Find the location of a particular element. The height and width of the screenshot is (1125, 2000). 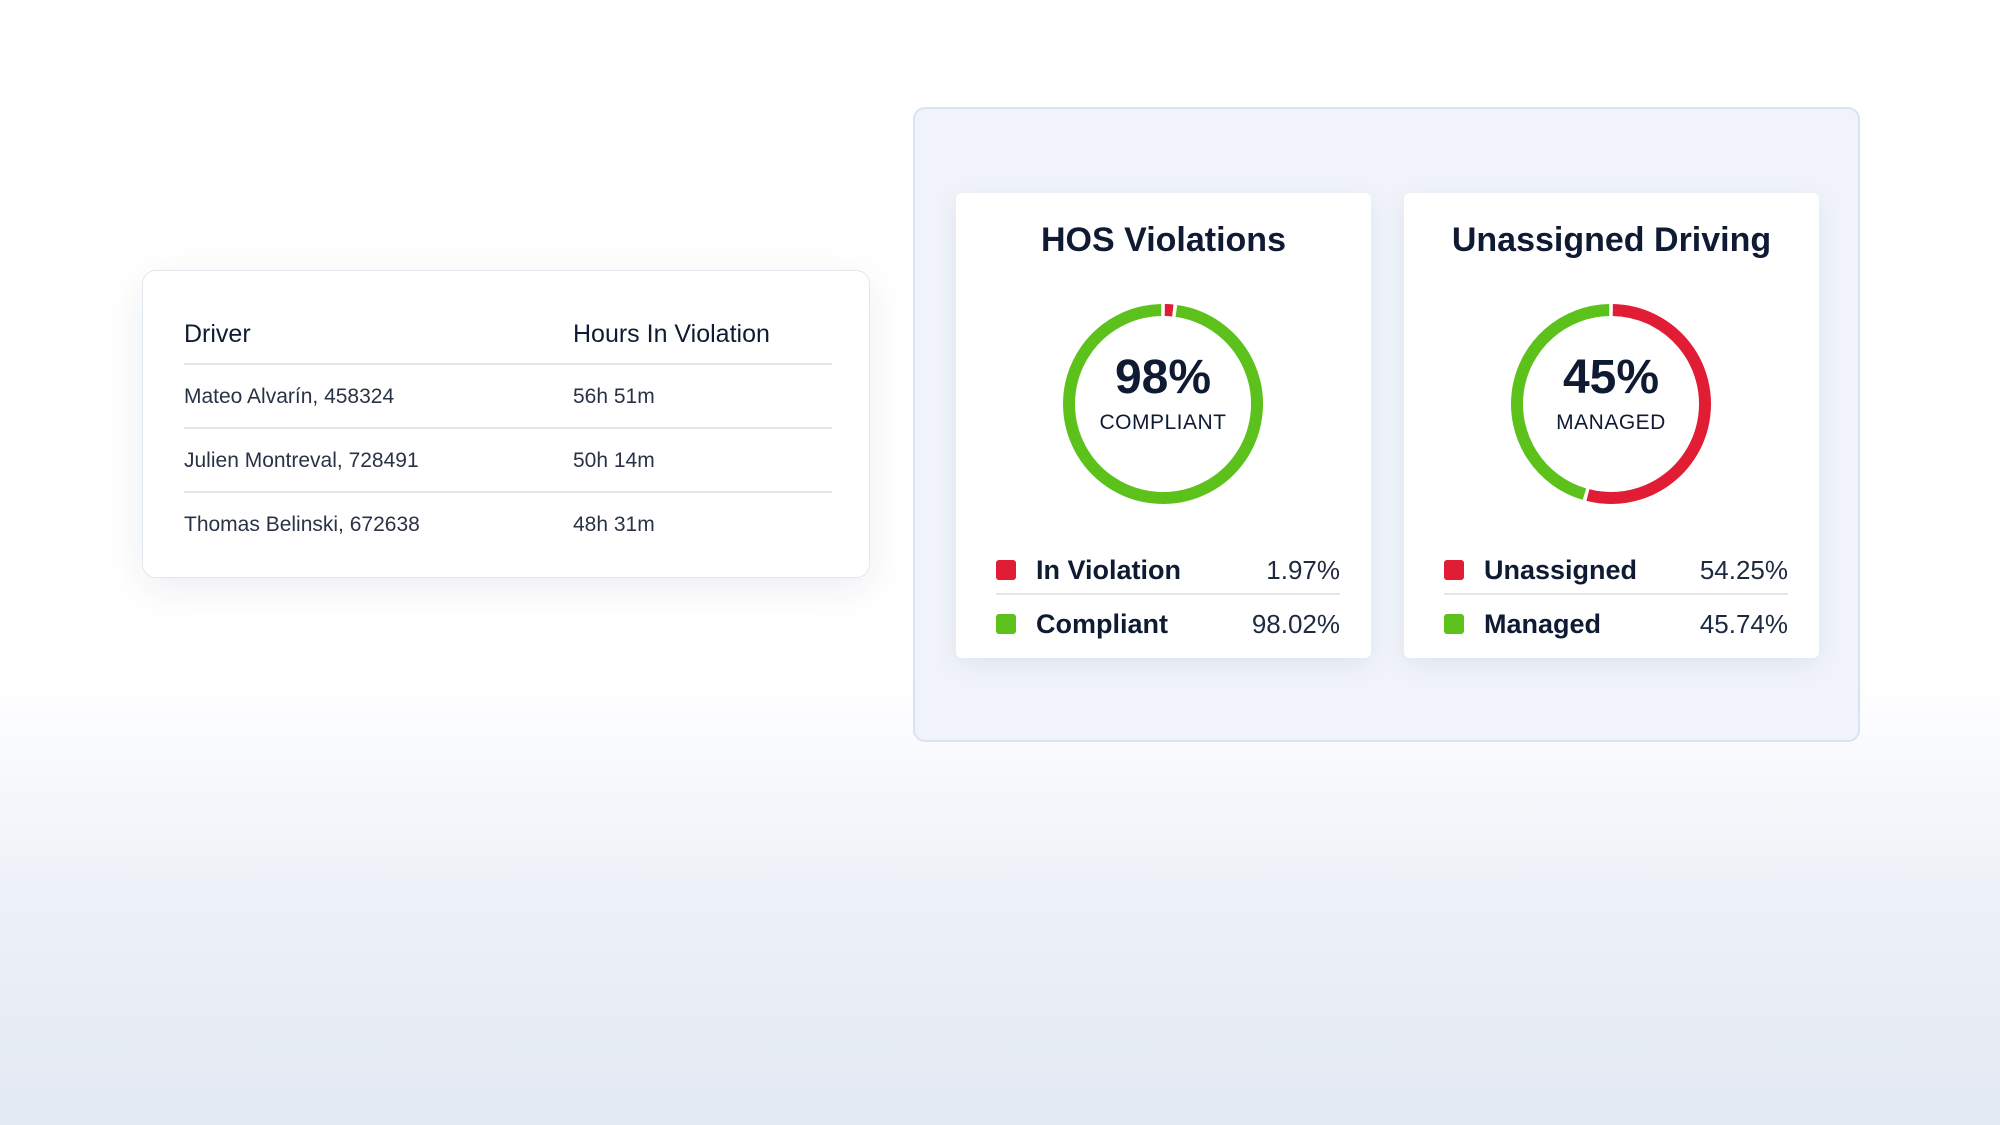

driver-name-cell: Thomas Belinski, 672638 is located at coordinates (302, 524).